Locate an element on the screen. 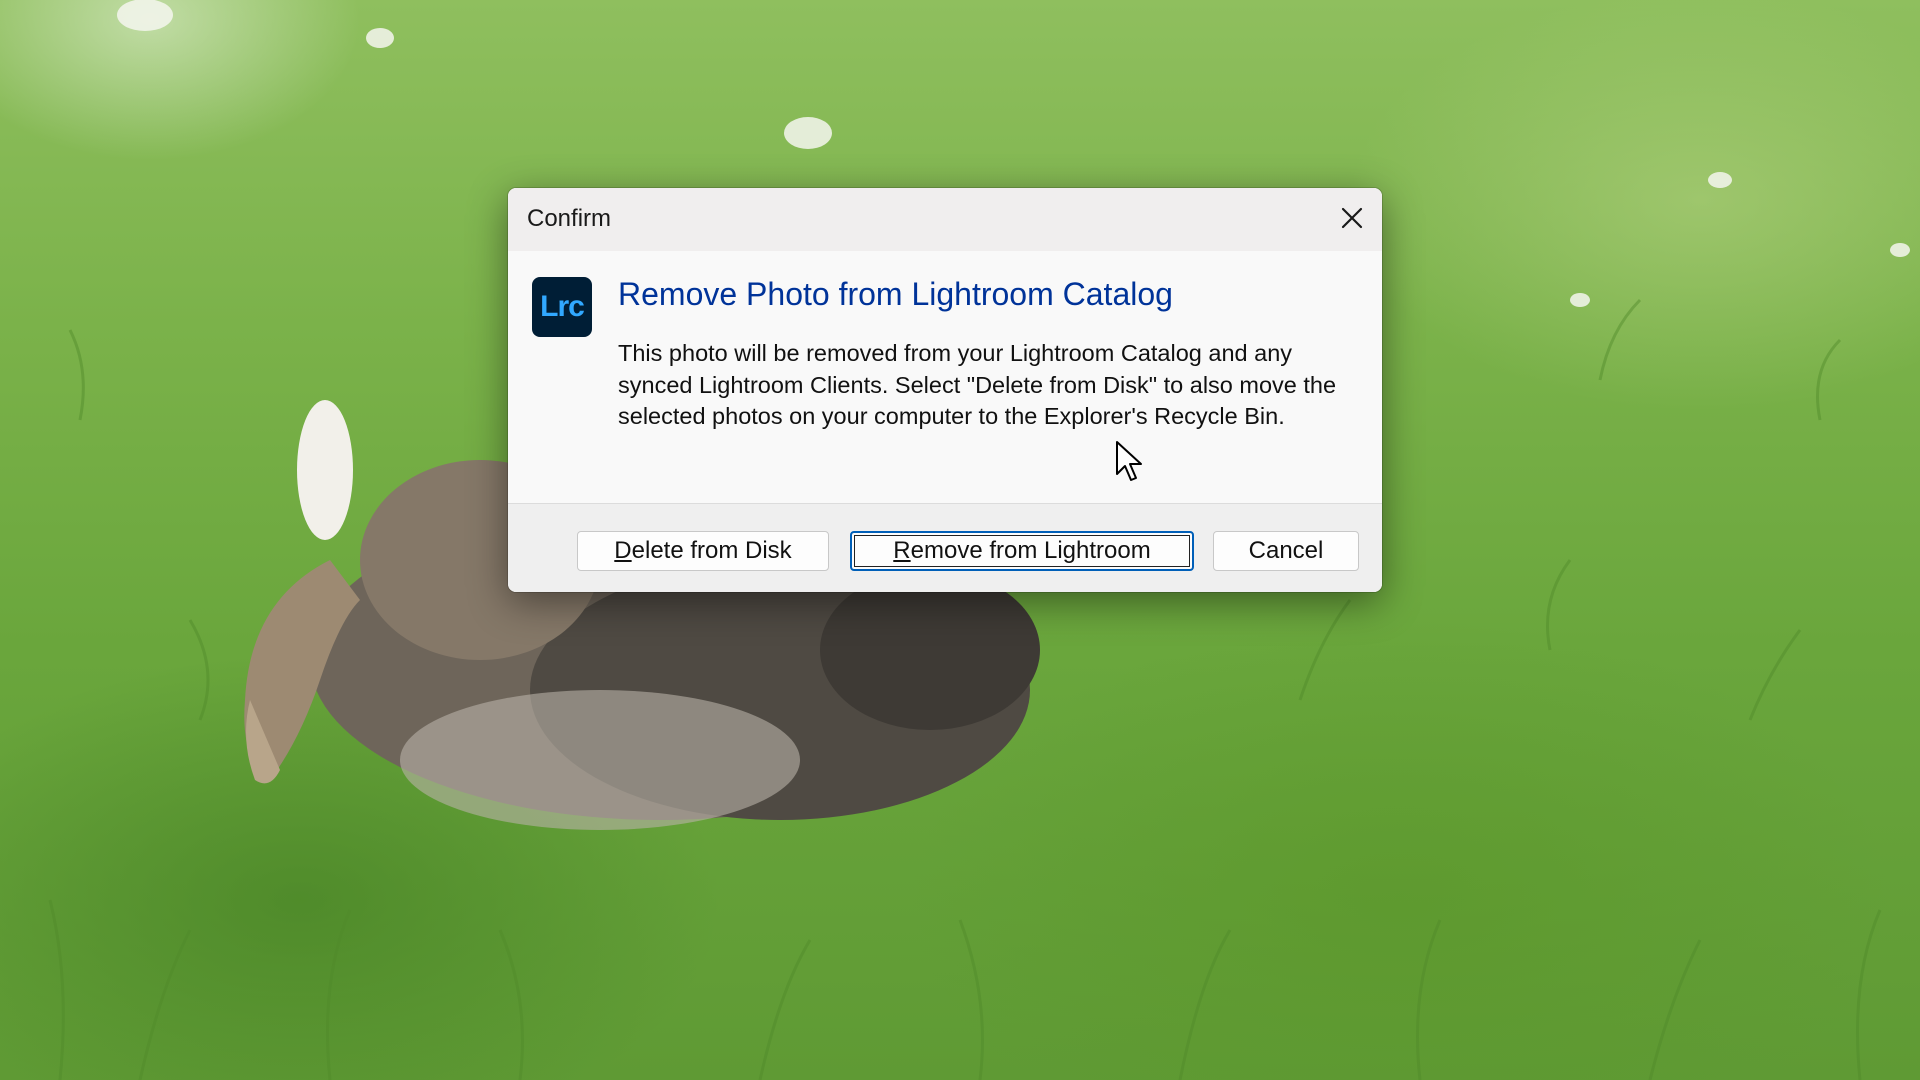 This screenshot has width=1920, height=1080. dialog-title: Confirm is located at coordinates (569, 218).